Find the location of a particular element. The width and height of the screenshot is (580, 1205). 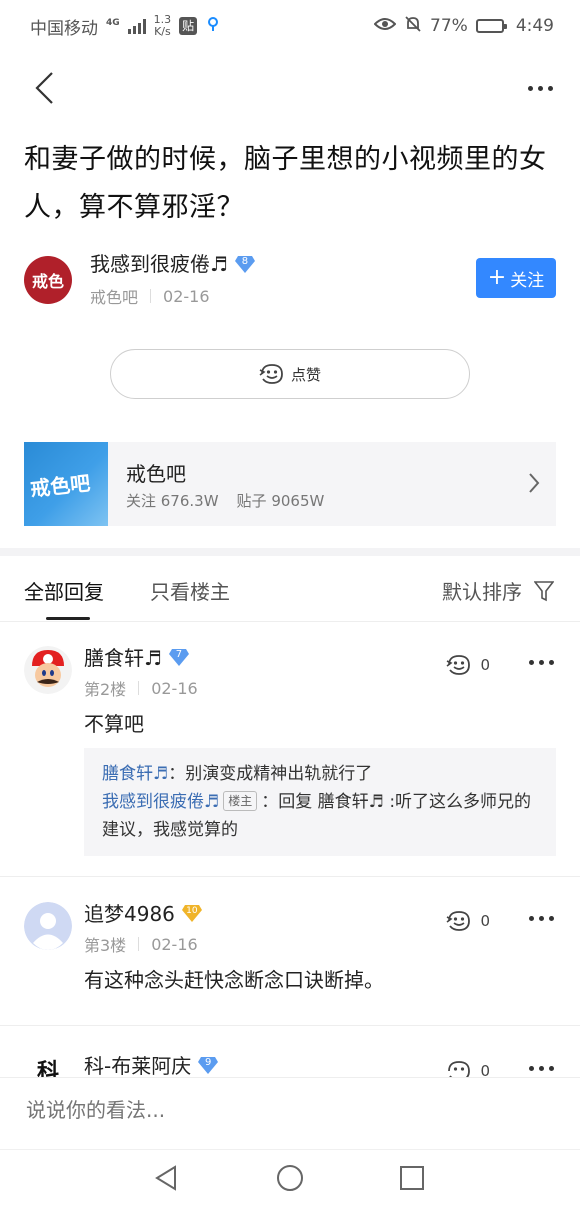

forum-followers: 关注 676.3W is located at coordinates (172, 501).